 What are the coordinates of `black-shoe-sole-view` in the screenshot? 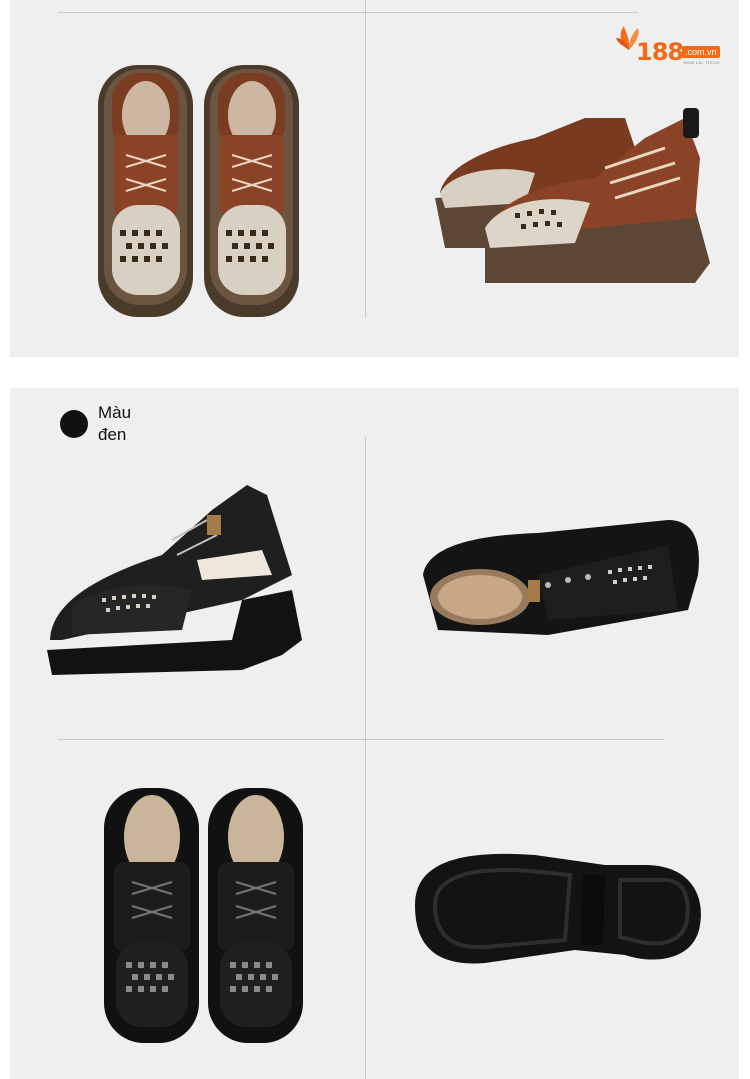 It's located at (555, 907).